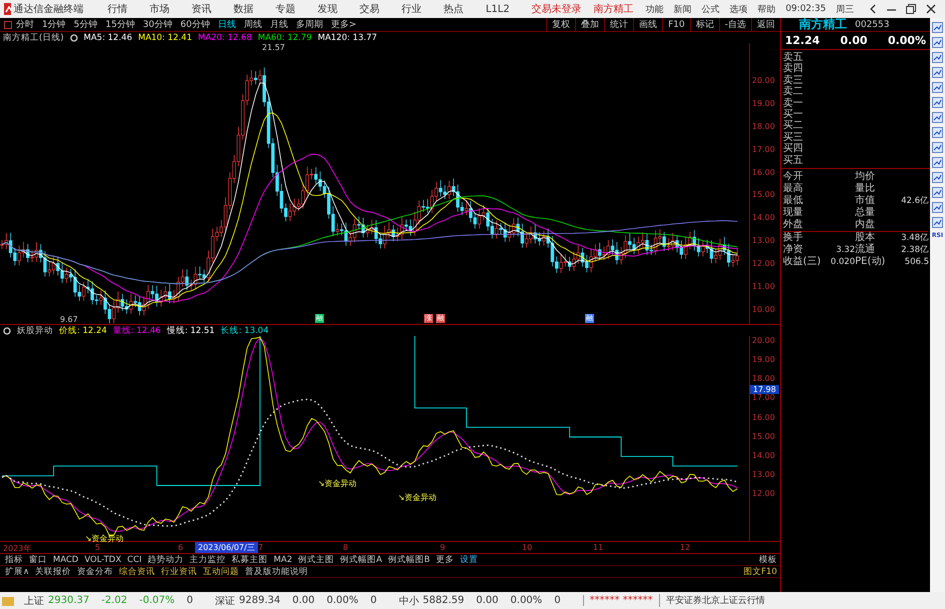  What do you see at coordinates (17, 572) in the screenshot?
I see `info-tab: 扩展∧` at bounding box center [17, 572].